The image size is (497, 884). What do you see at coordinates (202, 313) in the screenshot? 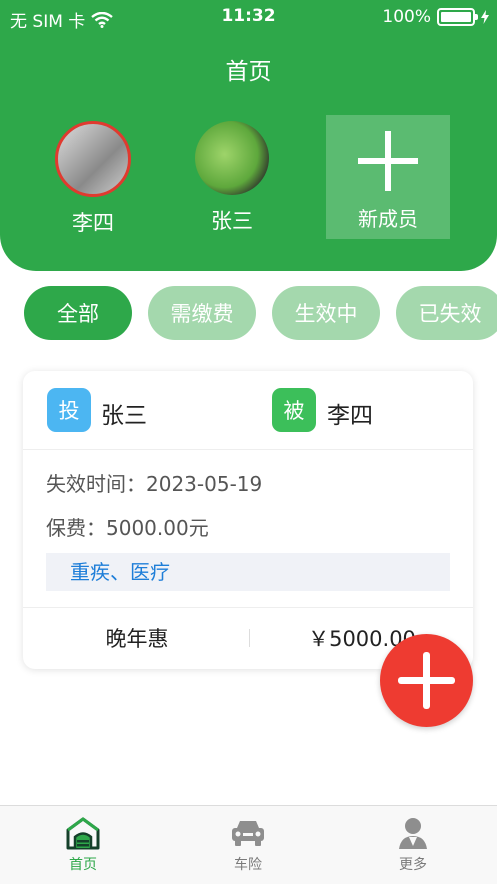
I see `filter-payment-due: 需缴费` at bounding box center [202, 313].